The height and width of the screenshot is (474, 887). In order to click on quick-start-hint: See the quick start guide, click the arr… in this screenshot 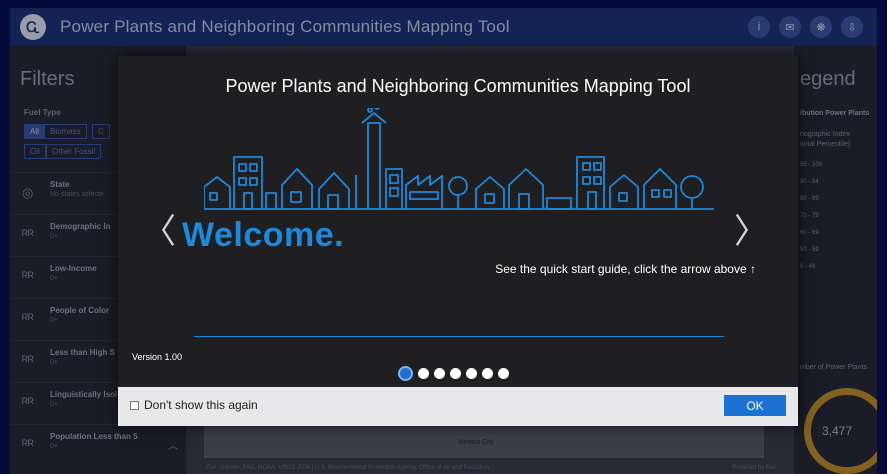, I will do `click(625, 269)`.